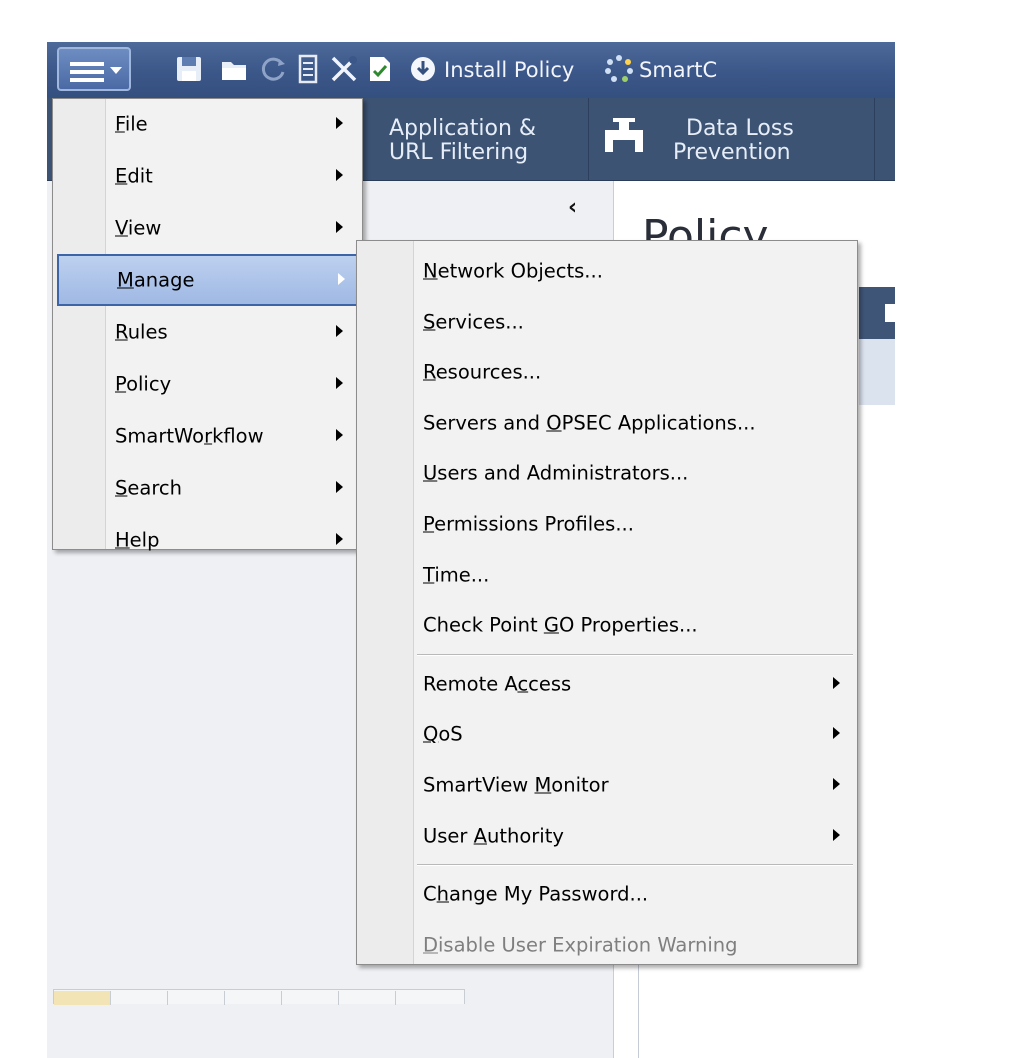 Image resolution: width=1012 pixels, height=1058 pixels. Describe the element at coordinates (138, 228) in the screenshot. I see `menu-item-label: View` at that location.